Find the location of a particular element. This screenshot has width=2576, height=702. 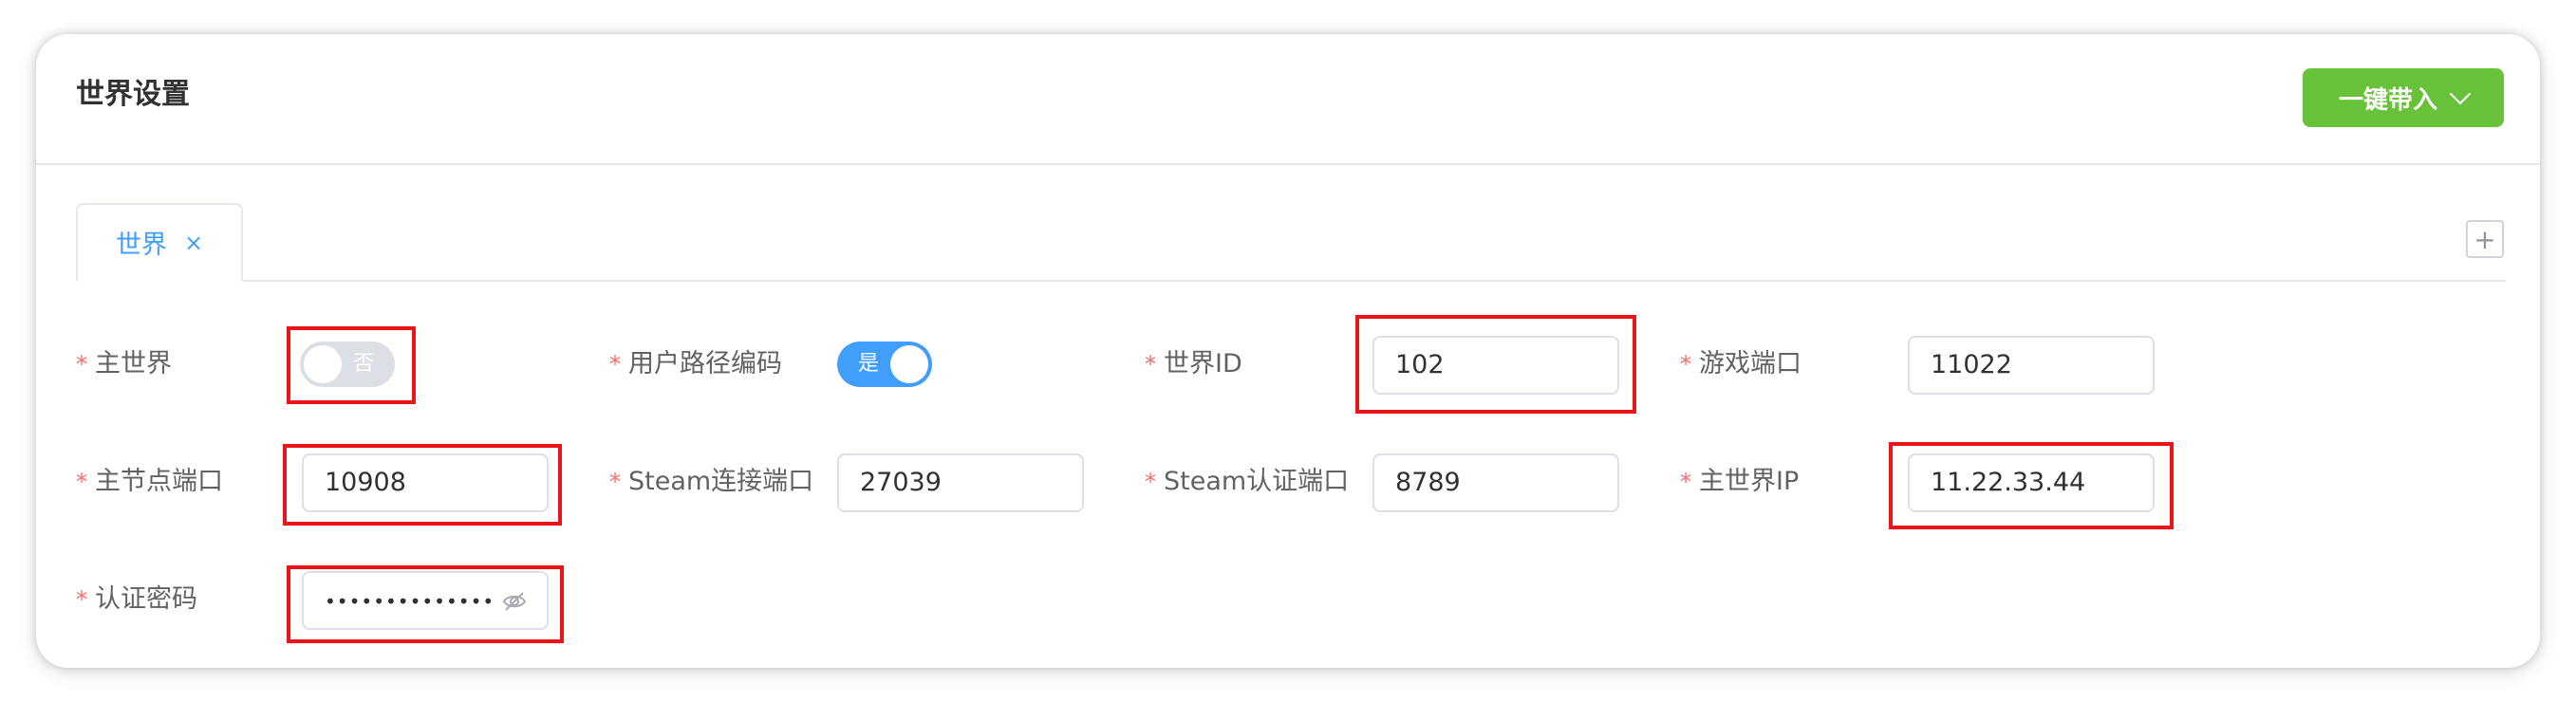

label-text: 用户路径编码 is located at coordinates (705, 364).